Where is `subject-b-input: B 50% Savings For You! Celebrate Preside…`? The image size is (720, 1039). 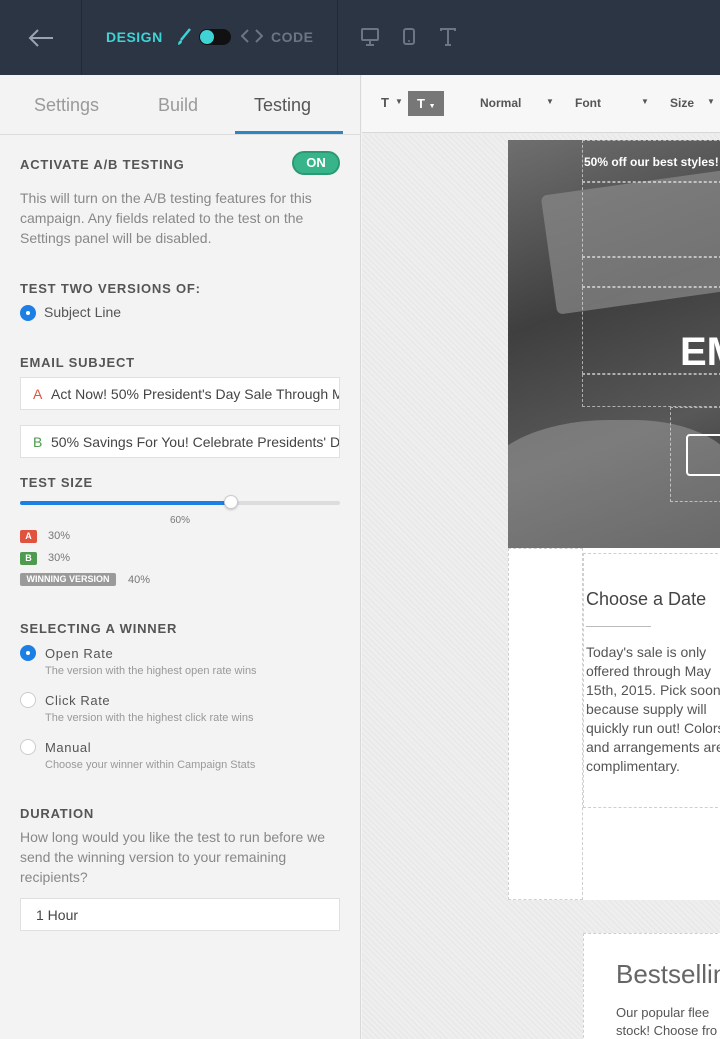
subject-b-input: B 50% Savings For You! Celebrate Preside… is located at coordinates (180, 441).